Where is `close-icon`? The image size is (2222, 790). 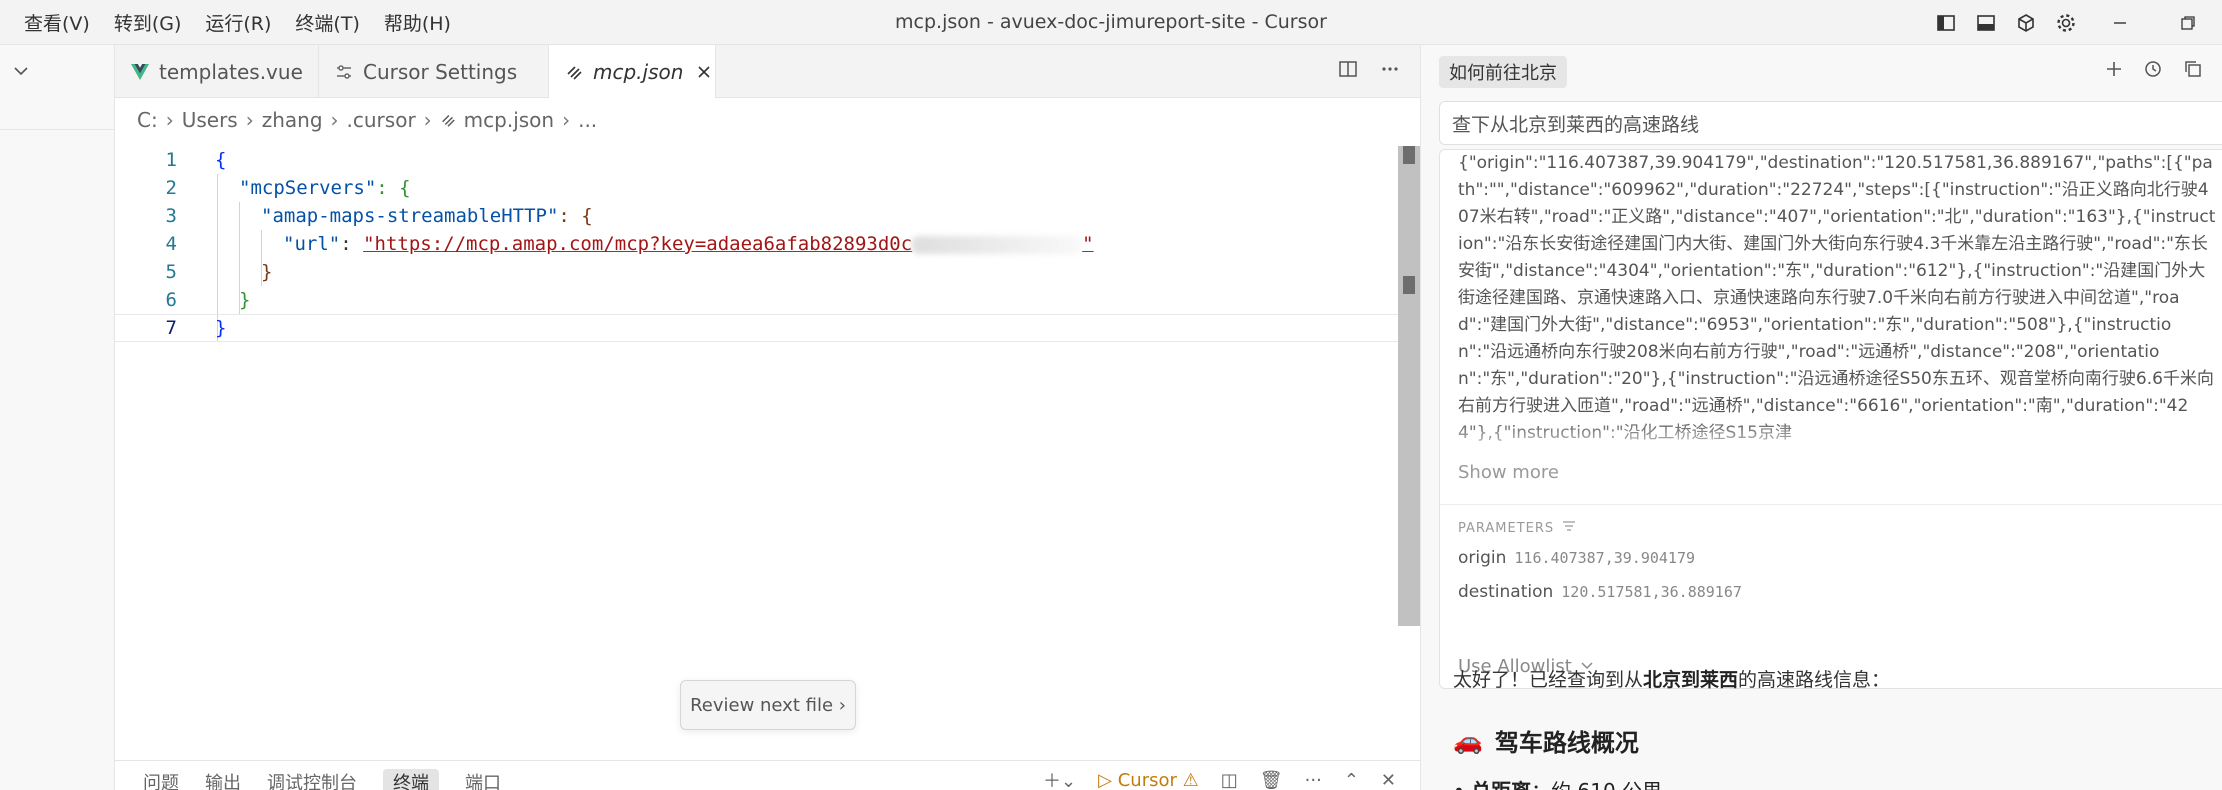
close-icon is located at coordinates (704, 72).